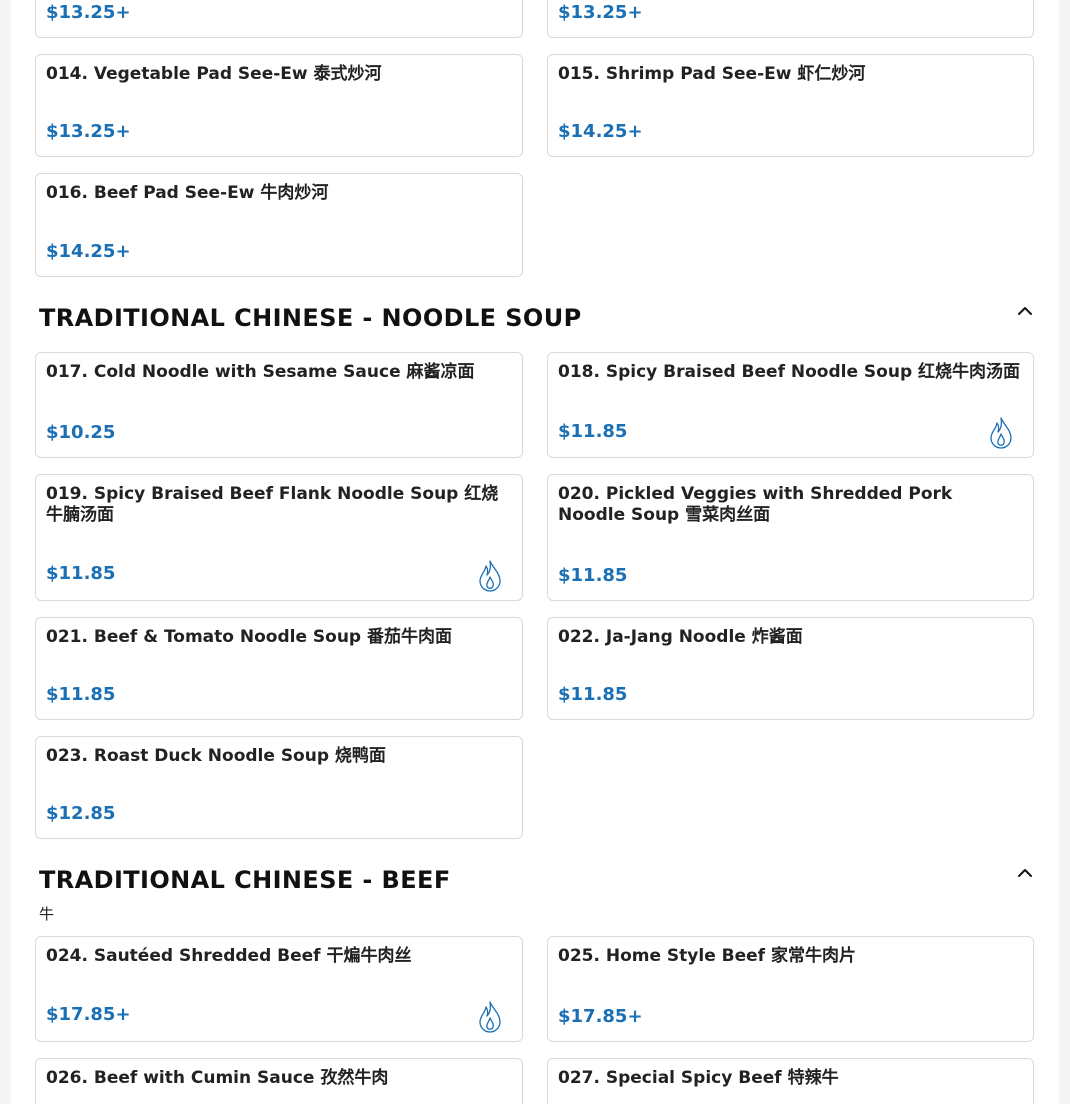 This screenshot has width=1070, height=1104. What do you see at coordinates (47, 914) in the screenshot?
I see `section-description: 牛` at bounding box center [47, 914].